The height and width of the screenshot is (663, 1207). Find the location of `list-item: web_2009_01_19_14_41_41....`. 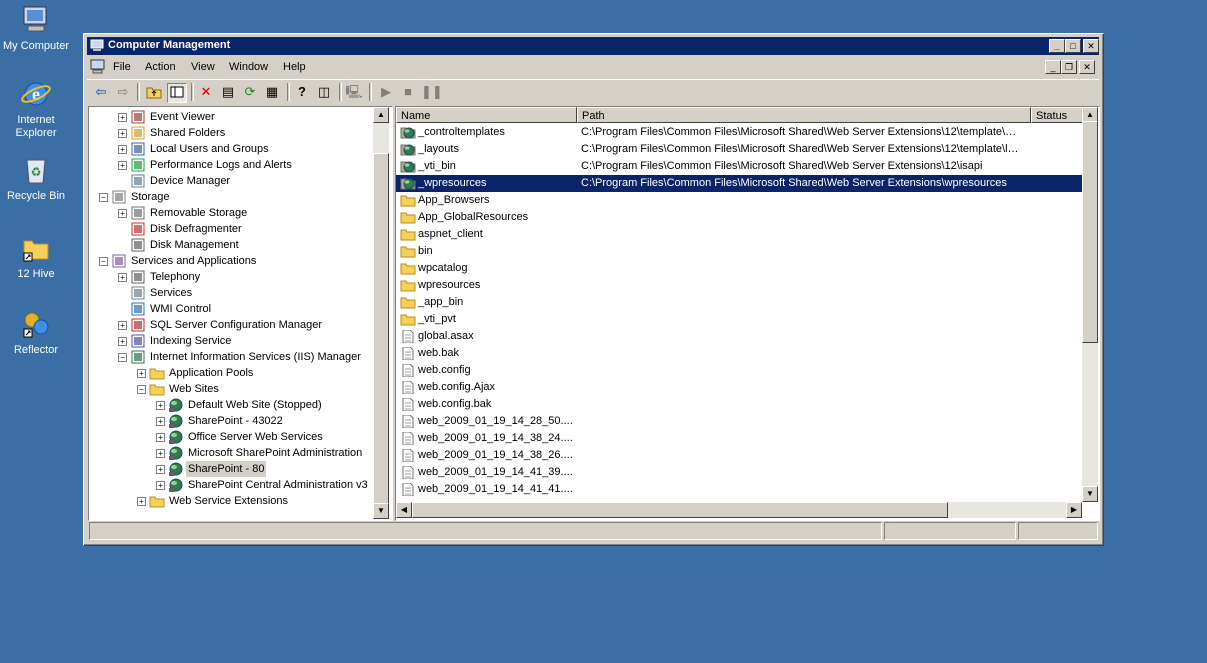

list-item: web_2009_01_19_14_41_41.... is located at coordinates (739, 489).